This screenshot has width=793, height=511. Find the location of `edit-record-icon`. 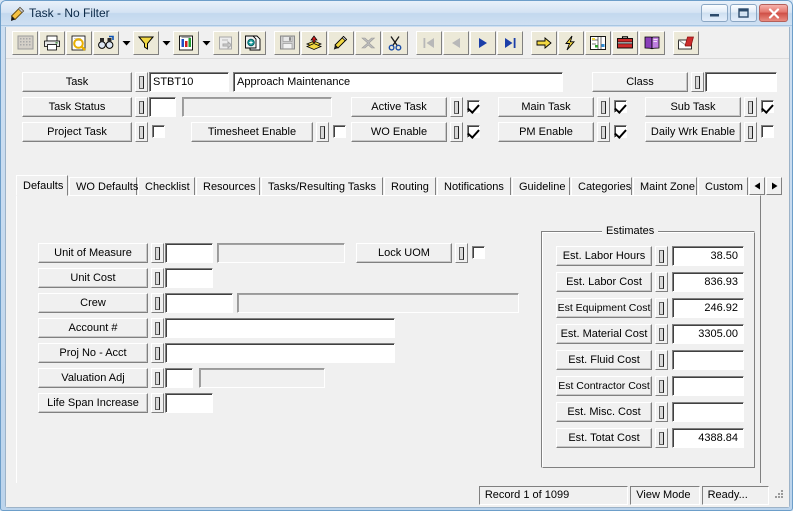

edit-record-icon is located at coordinates (341, 42).